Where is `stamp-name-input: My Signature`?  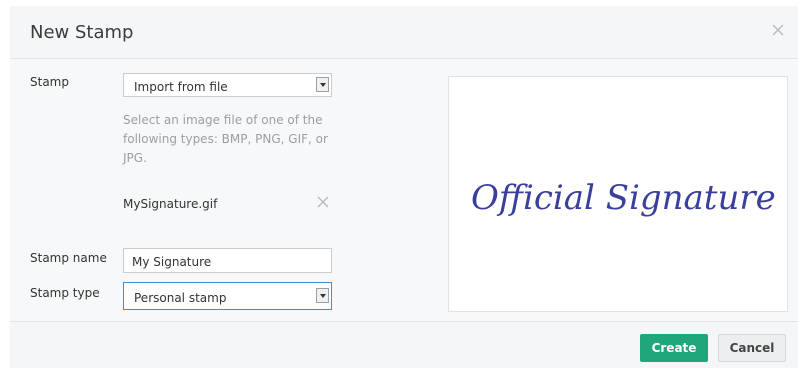
stamp-name-input: My Signature is located at coordinates (227, 260).